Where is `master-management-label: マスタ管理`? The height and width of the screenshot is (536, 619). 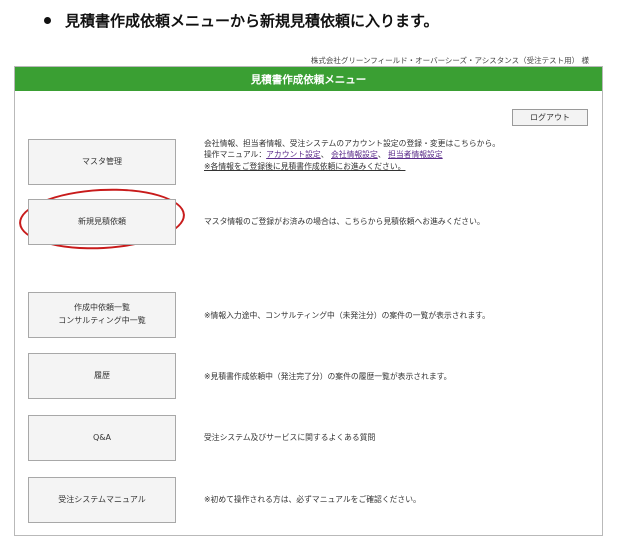 master-management-label: マスタ管理 is located at coordinates (102, 161).